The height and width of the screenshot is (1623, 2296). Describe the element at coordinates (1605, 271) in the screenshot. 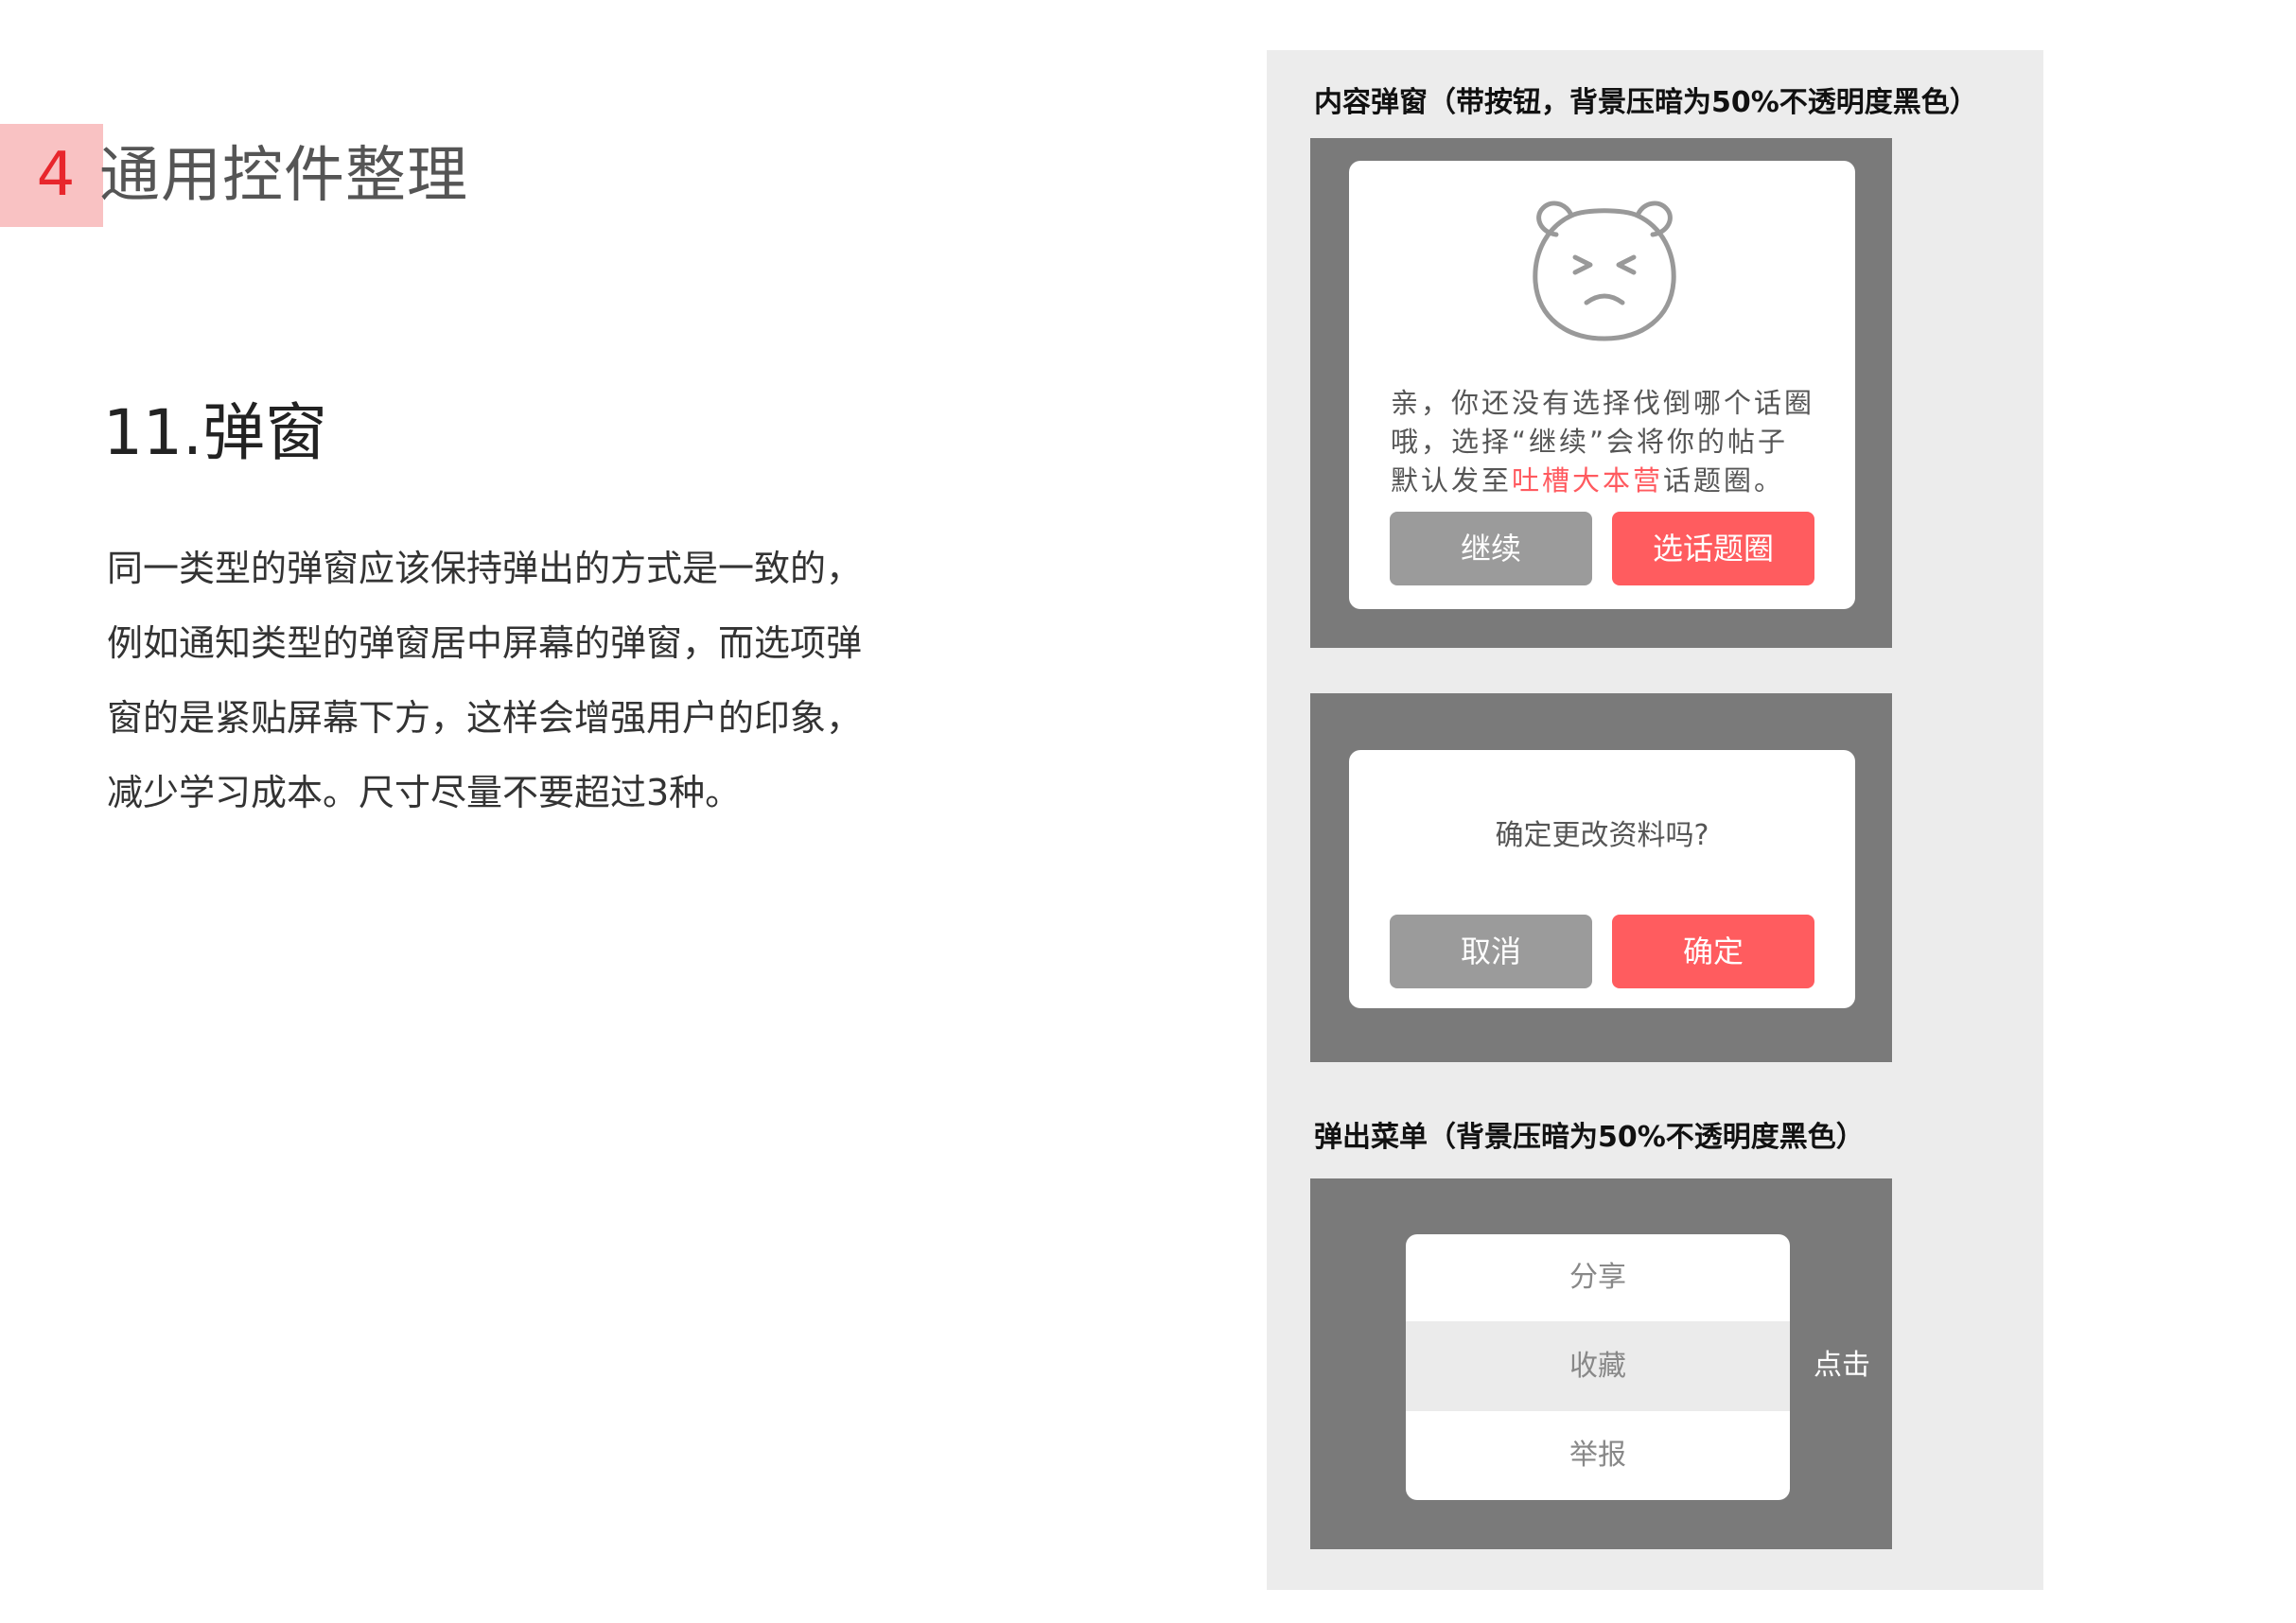

I see `sad-bear-icon` at that location.